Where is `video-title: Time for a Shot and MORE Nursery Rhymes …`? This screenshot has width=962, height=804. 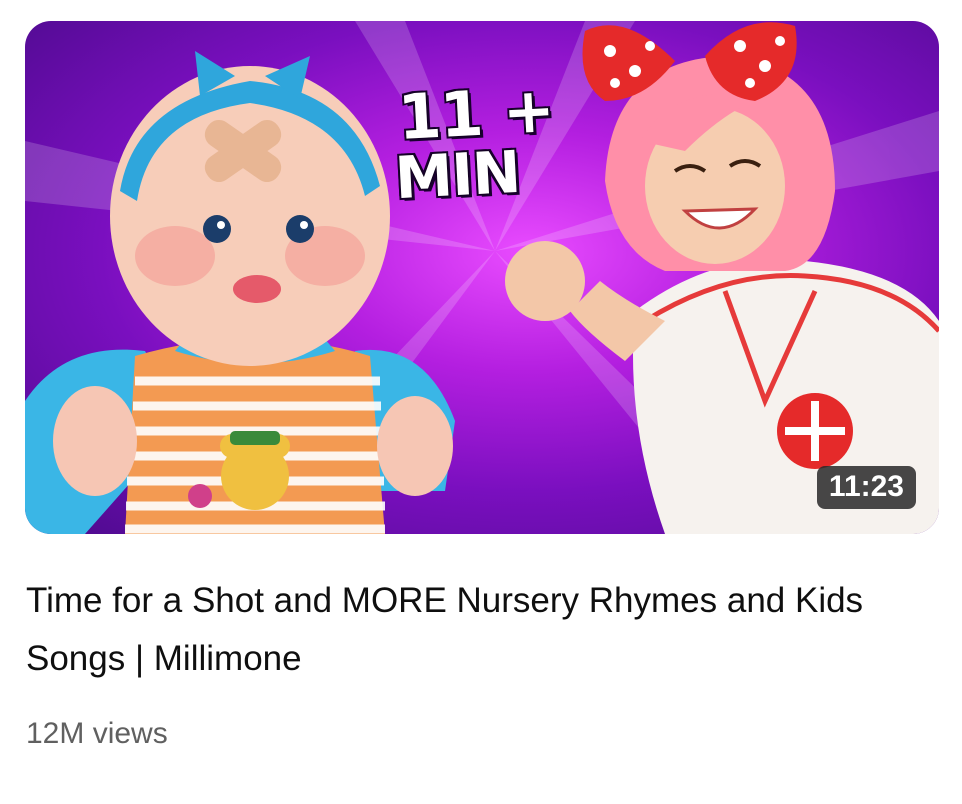
video-title: Time for a Shot and MORE Nursery Rhymes … is located at coordinates (476, 630).